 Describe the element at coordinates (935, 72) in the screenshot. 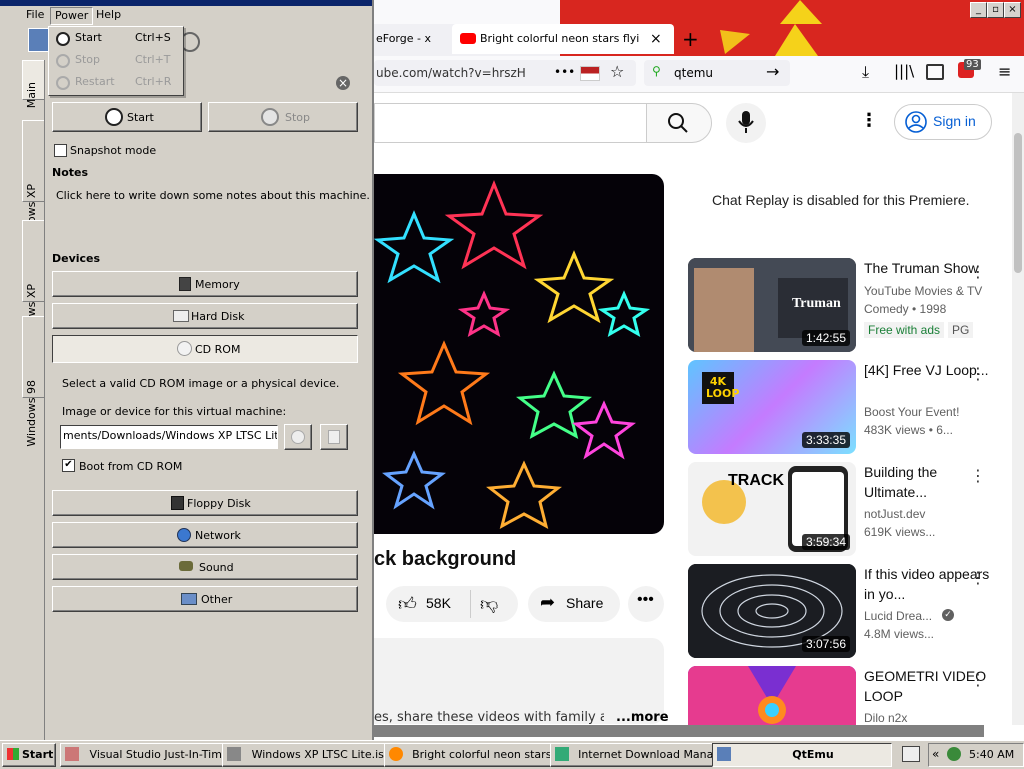

I see `sidebar-icon` at that location.